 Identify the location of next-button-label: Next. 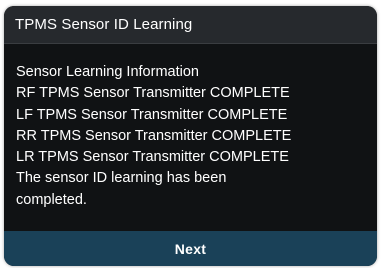
(190, 248).